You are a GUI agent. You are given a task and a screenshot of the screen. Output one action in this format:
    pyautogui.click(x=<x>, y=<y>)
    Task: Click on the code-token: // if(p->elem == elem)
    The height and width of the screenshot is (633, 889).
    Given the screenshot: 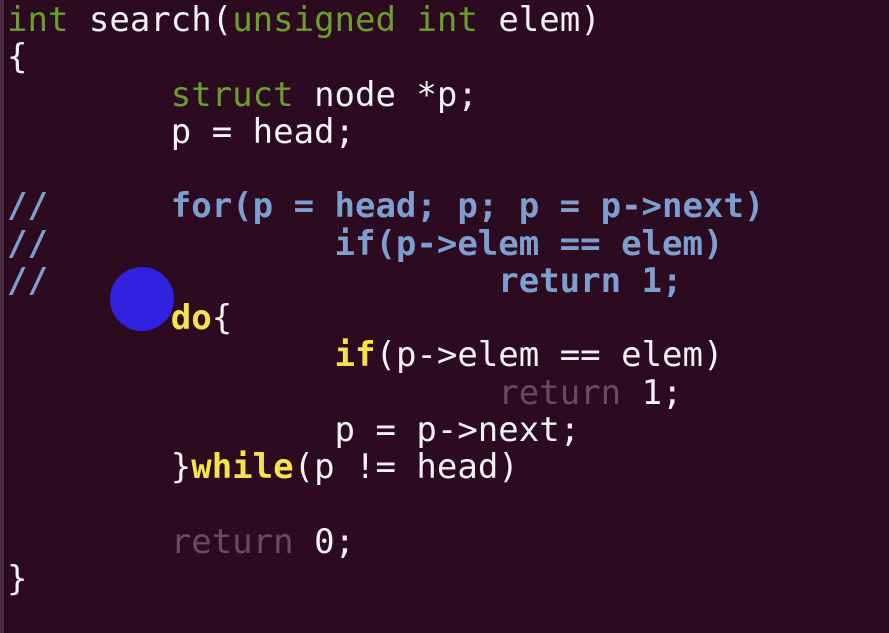 What is the action you would take?
    pyautogui.click(x=365, y=243)
    